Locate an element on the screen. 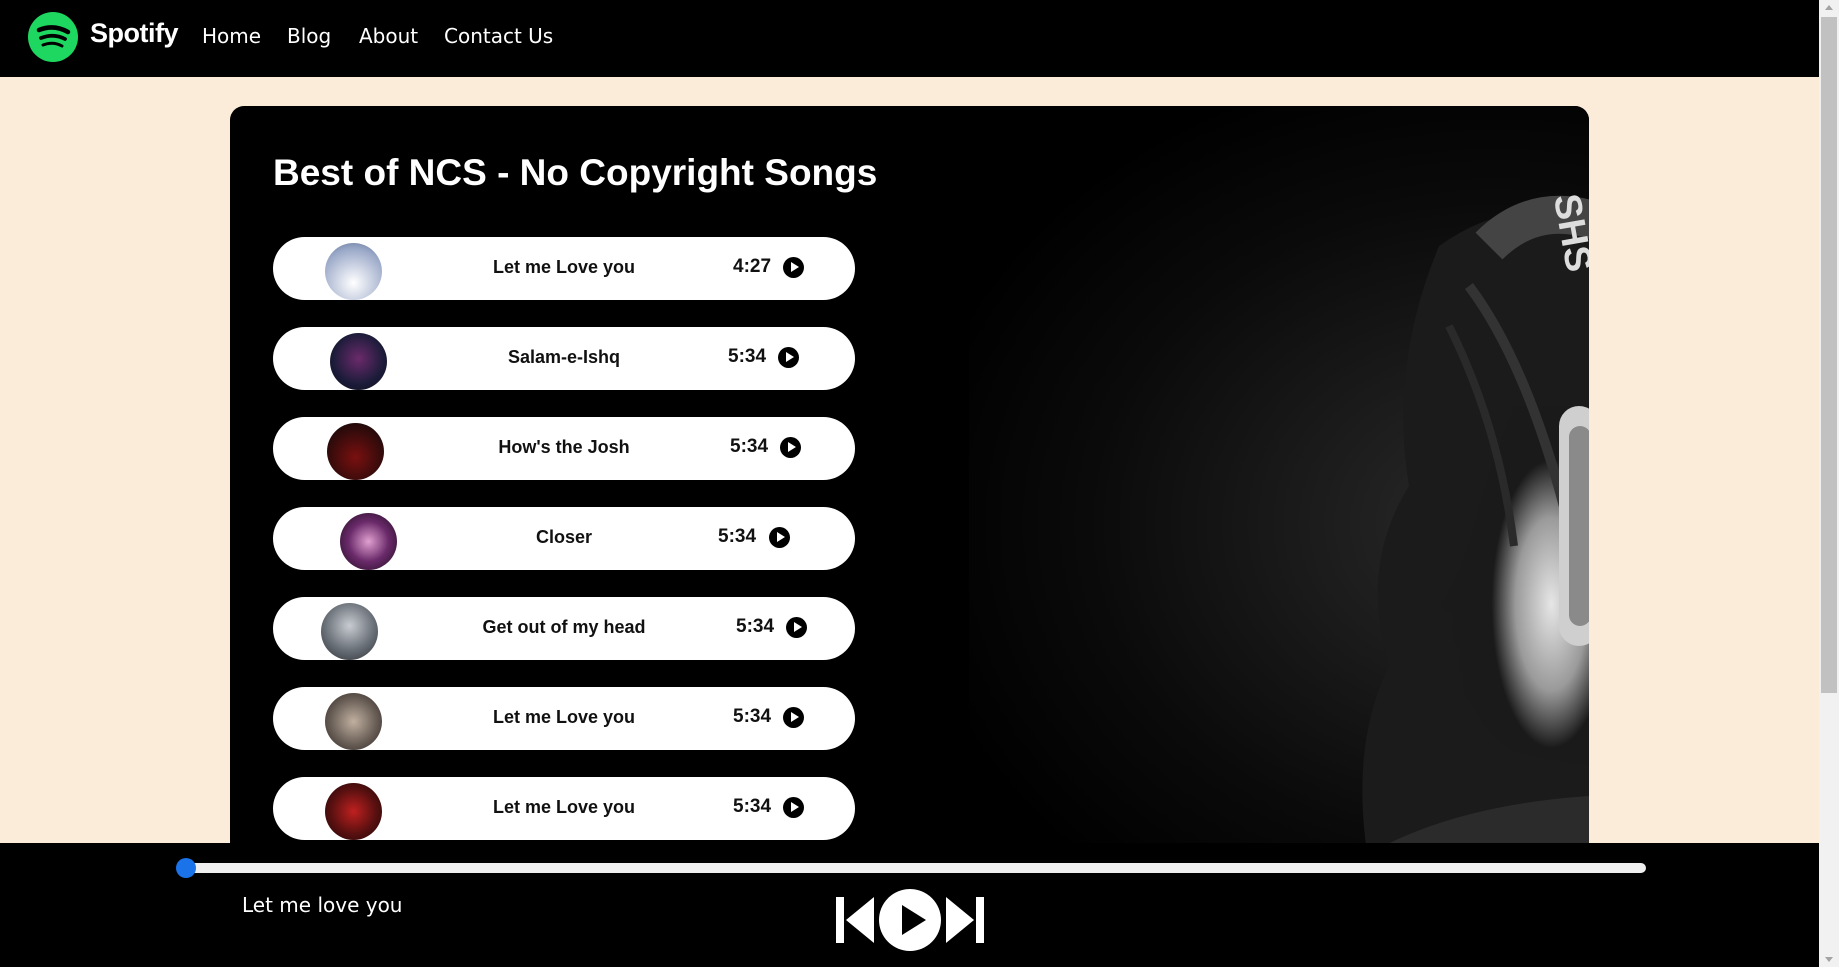 The width and height of the screenshot is (1839, 967). nav-link-about: About is located at coordinates (388, 36).